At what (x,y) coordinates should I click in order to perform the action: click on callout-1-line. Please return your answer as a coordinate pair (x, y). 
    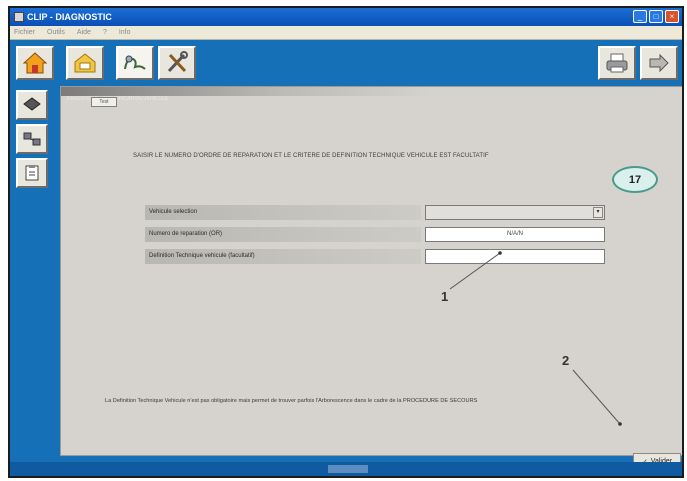
    Looking at the image, I should click on (475, 271).